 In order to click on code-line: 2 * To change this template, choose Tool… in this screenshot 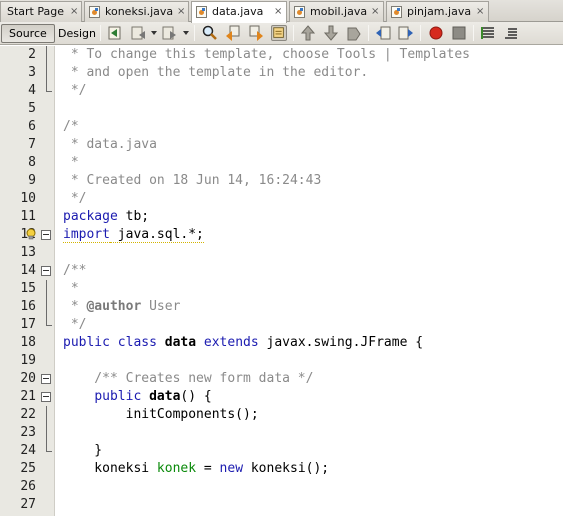, I will do `click(281, 55)`.